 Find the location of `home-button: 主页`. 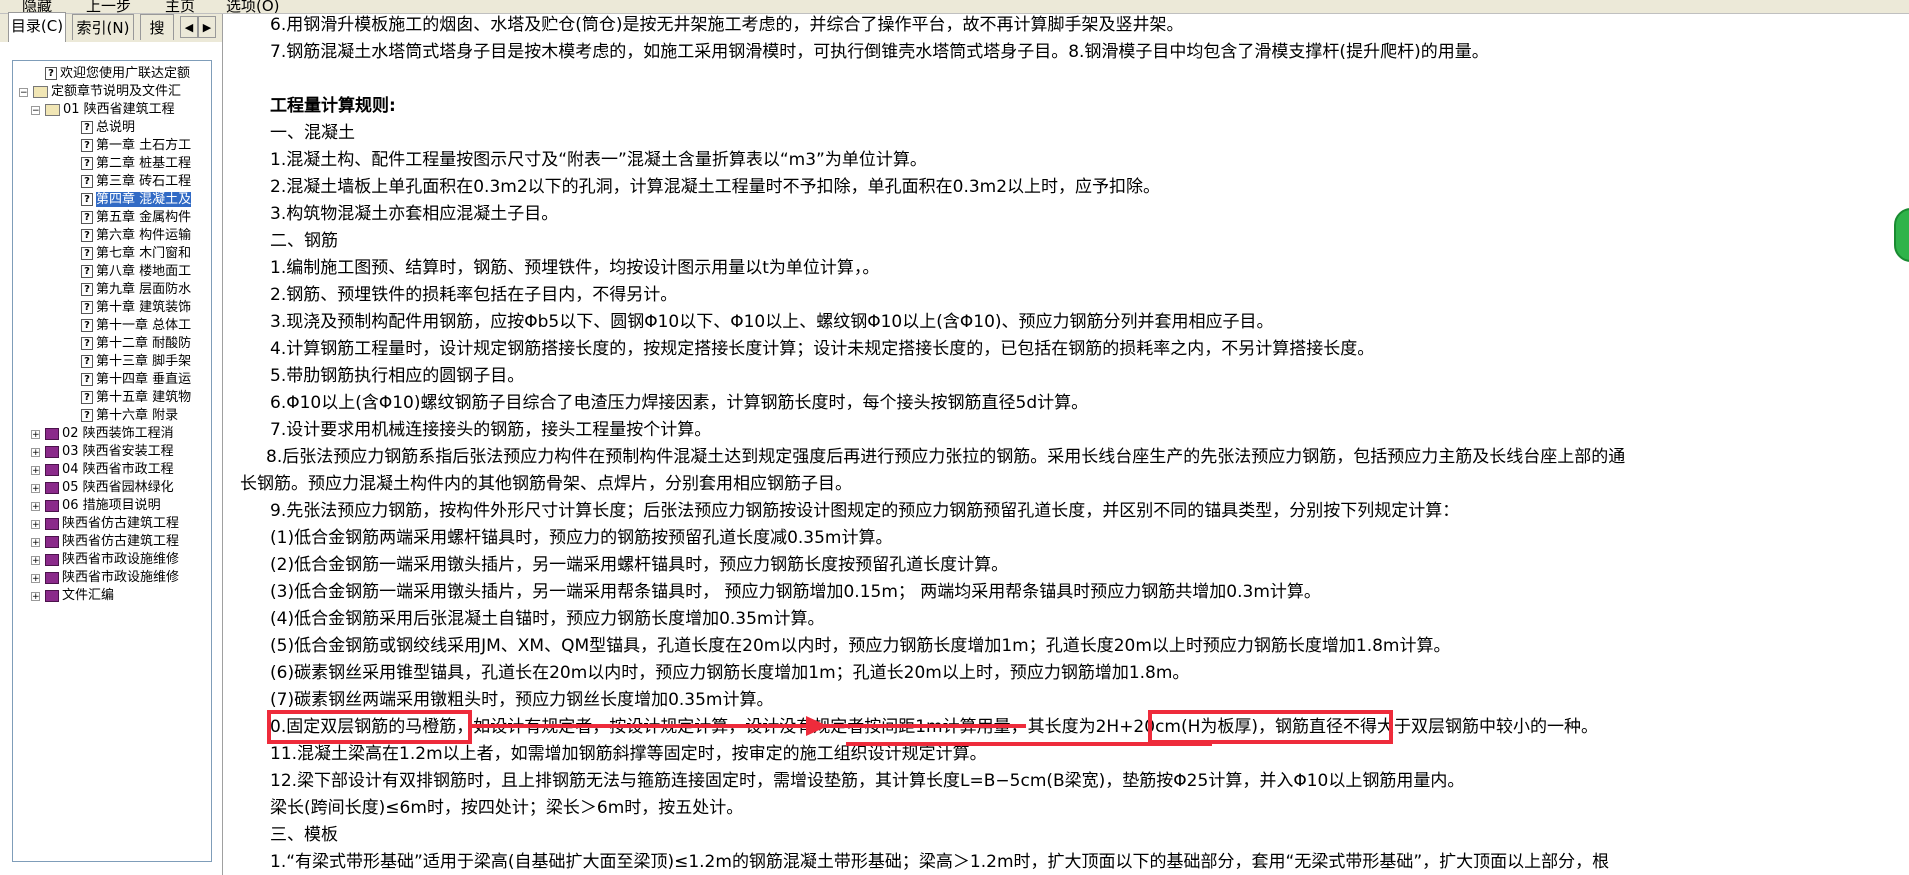

home-button: 主页 is located at coordinates (180, 6).